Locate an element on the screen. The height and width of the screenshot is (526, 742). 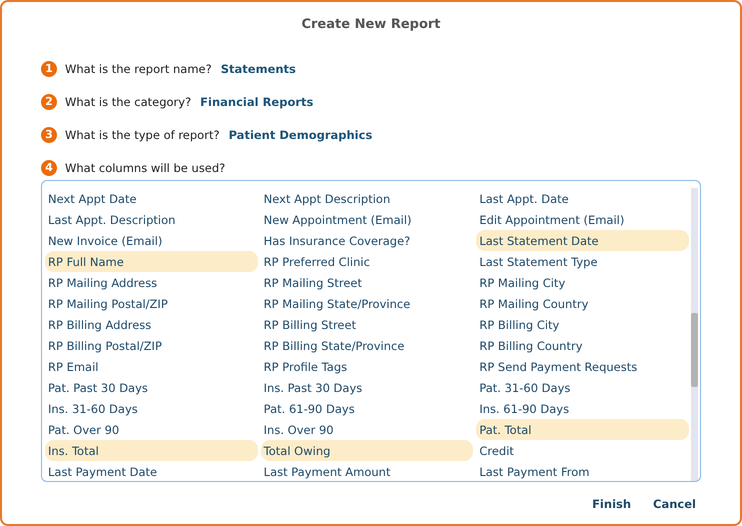
column-option: Last Appt. Description is located at coordinates (151, 219).